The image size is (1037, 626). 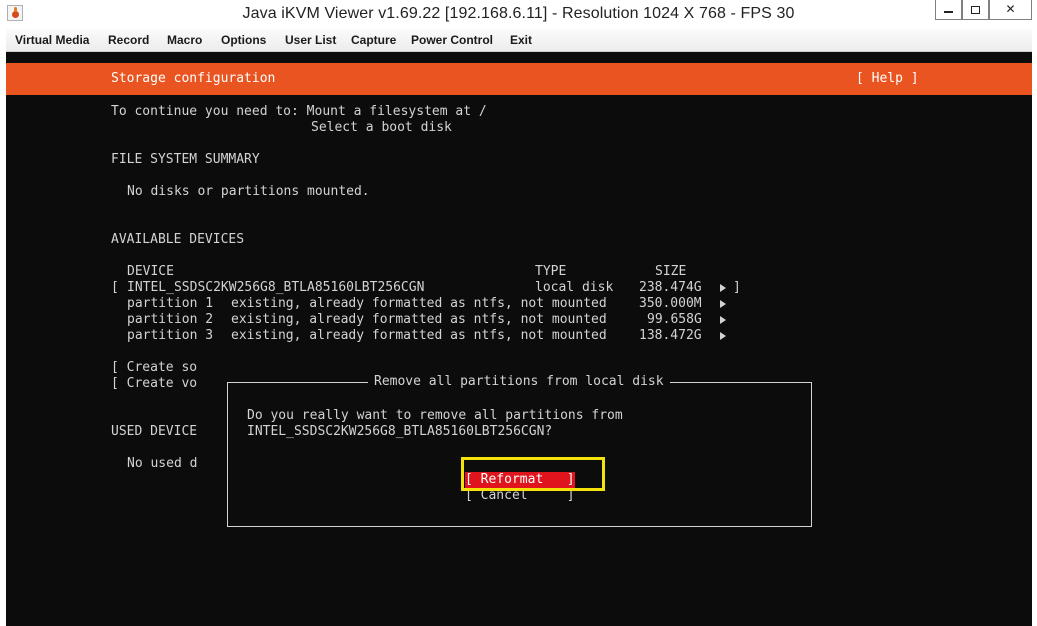 What do you see at coordinates (574, 287) in the screenshot?
I see `disk-type: local disk` at bounding box center [574, 287].